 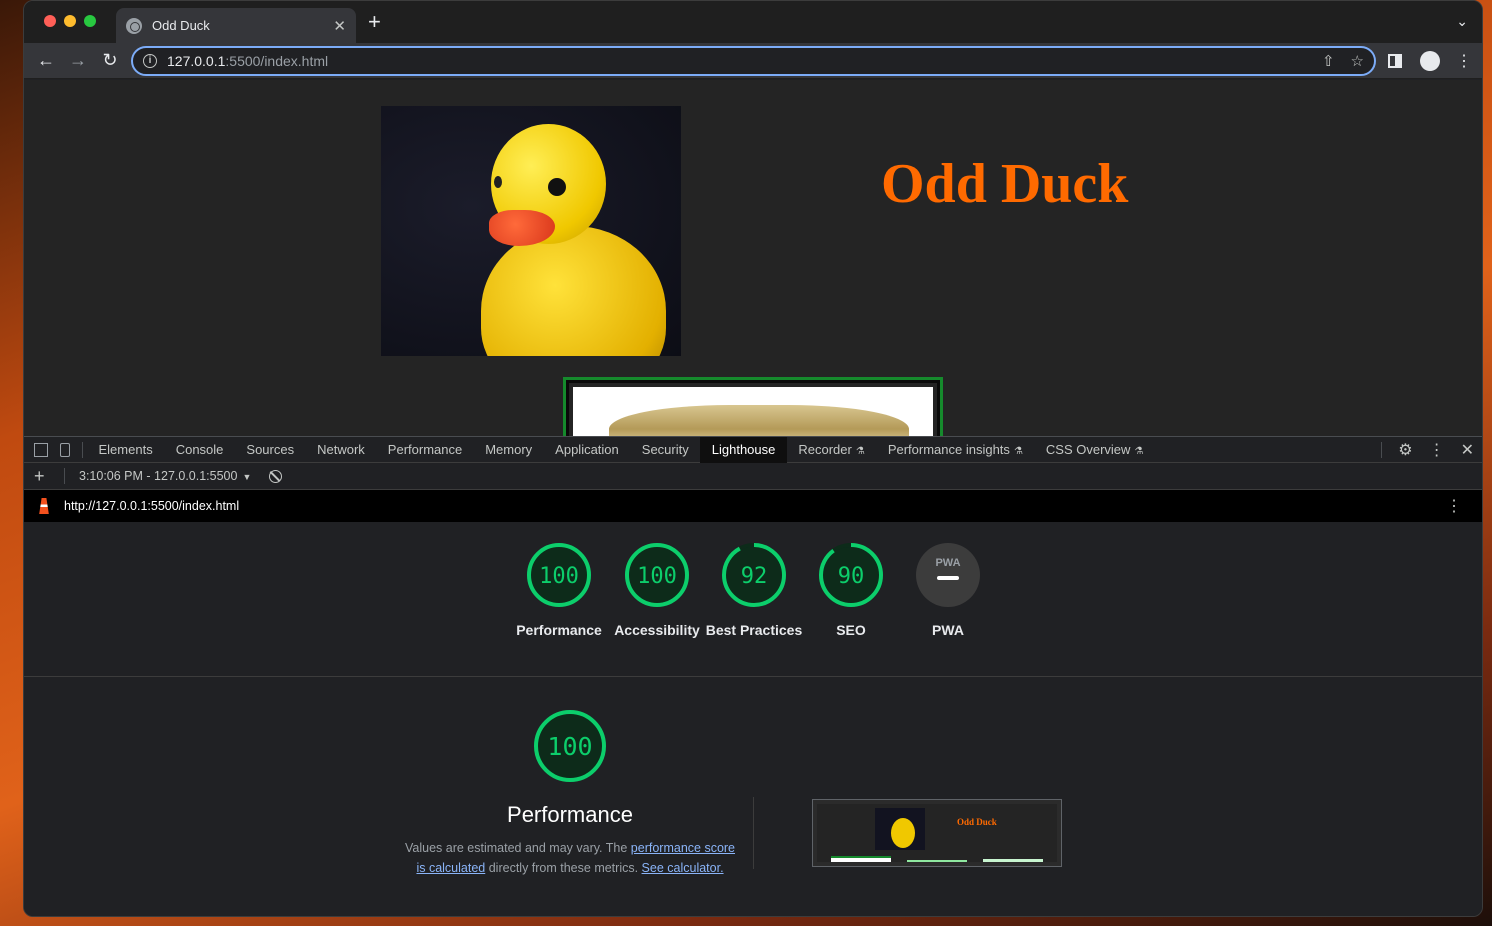 I want to click on tab-network: Network, so click(x=341, y=450).